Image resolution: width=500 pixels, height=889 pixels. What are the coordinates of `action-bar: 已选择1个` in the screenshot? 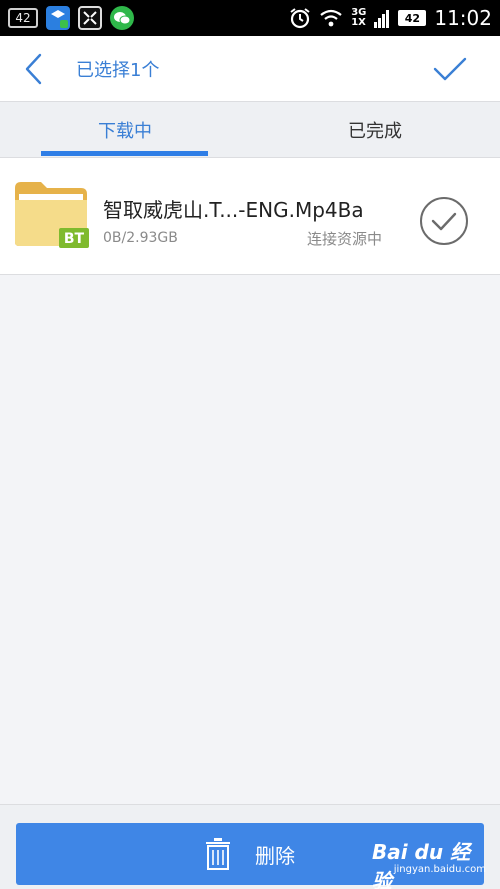 It's located at (250, 69).